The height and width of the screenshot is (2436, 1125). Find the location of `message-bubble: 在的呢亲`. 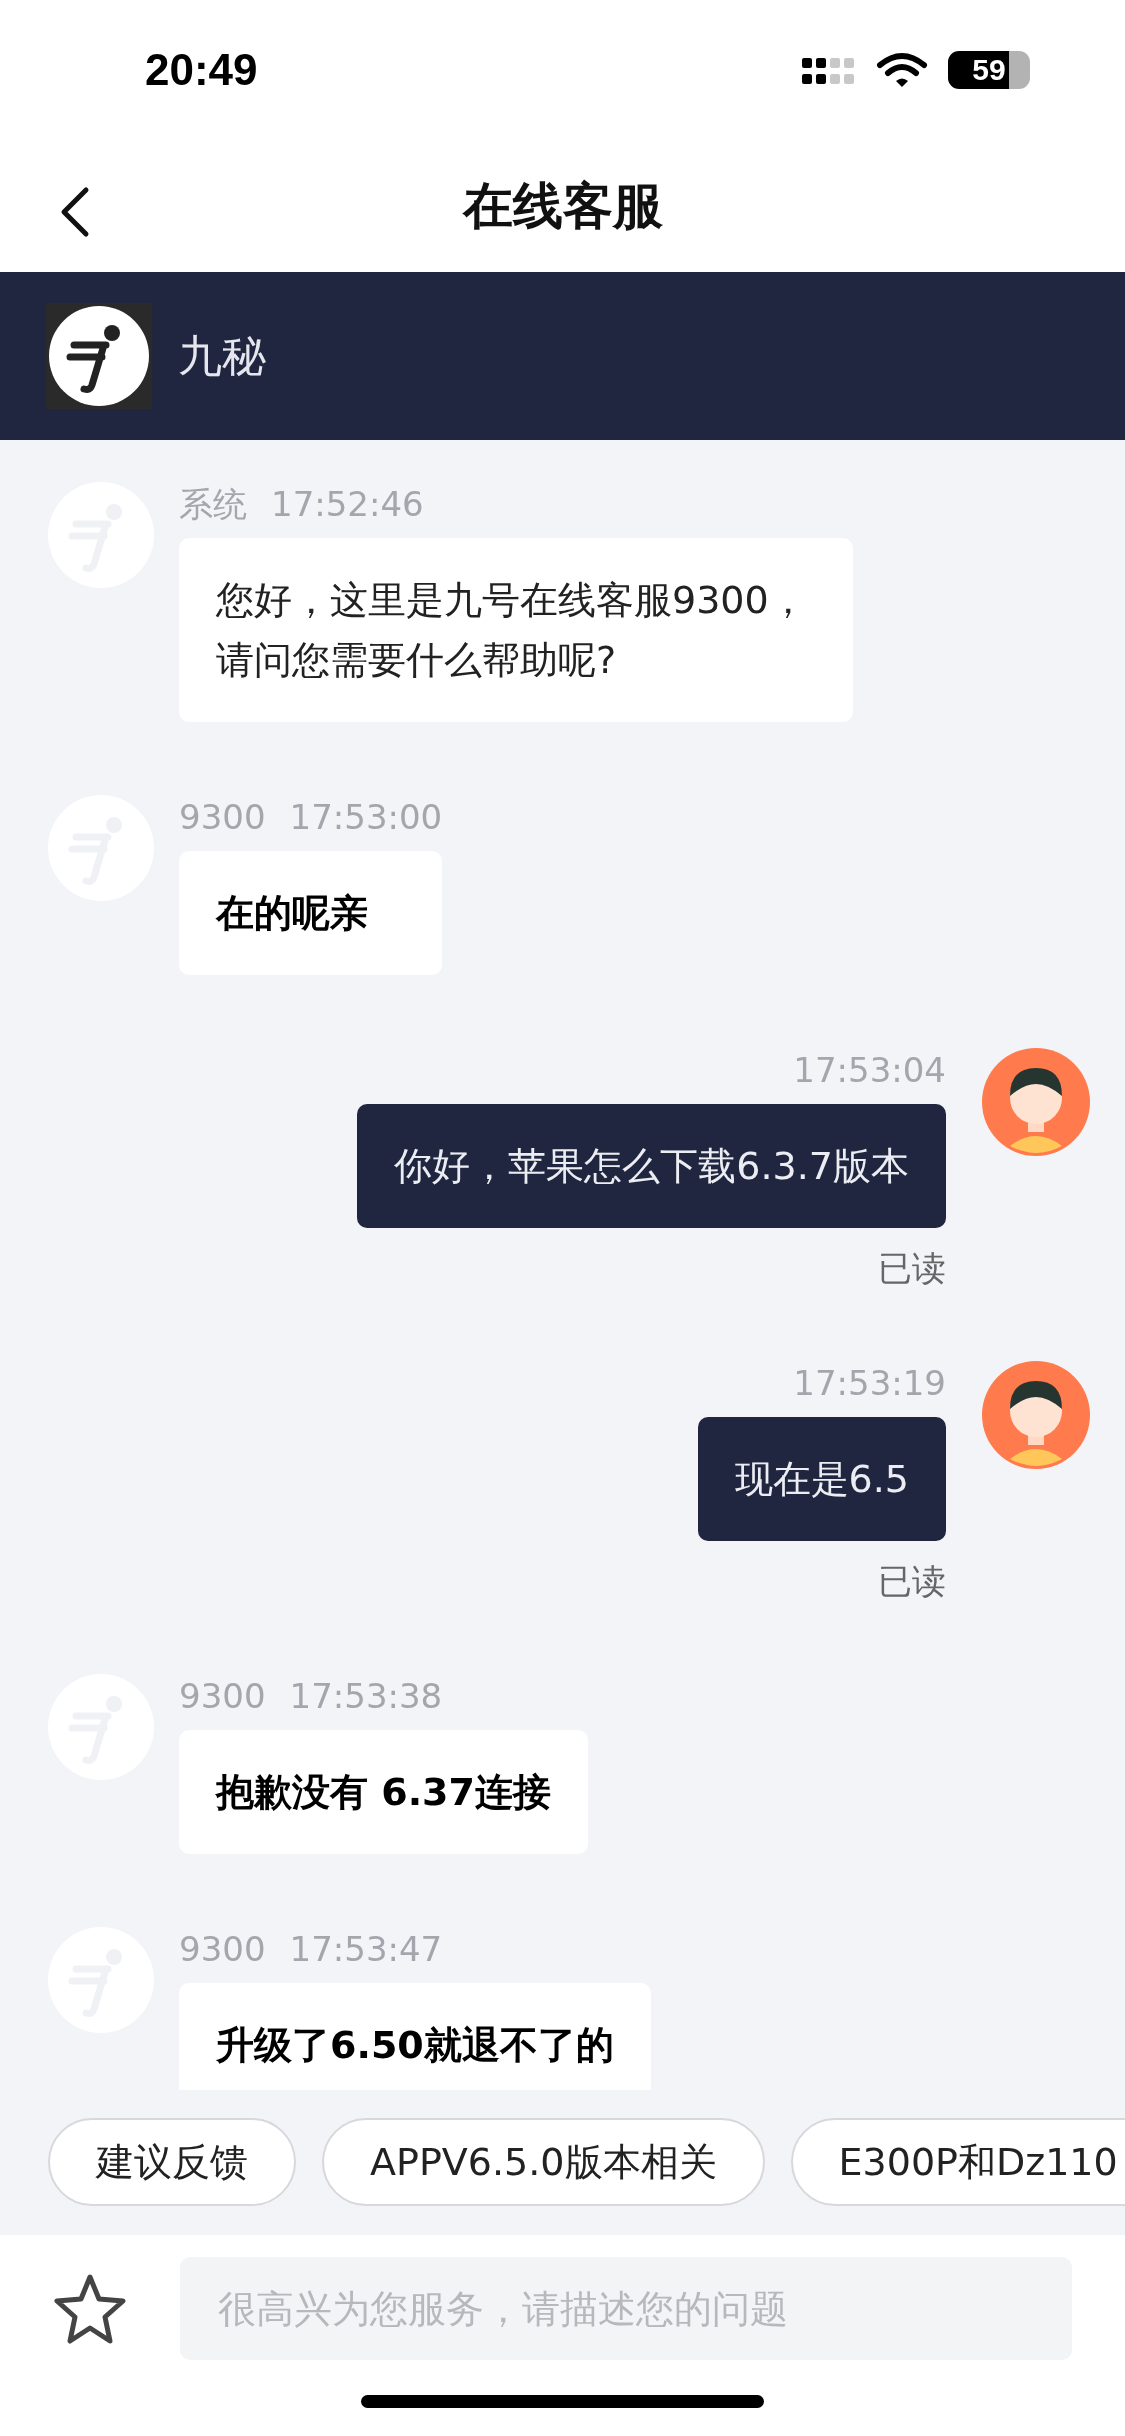

message-bubble: 在的呢亲 is located at coordinates (311, 913).